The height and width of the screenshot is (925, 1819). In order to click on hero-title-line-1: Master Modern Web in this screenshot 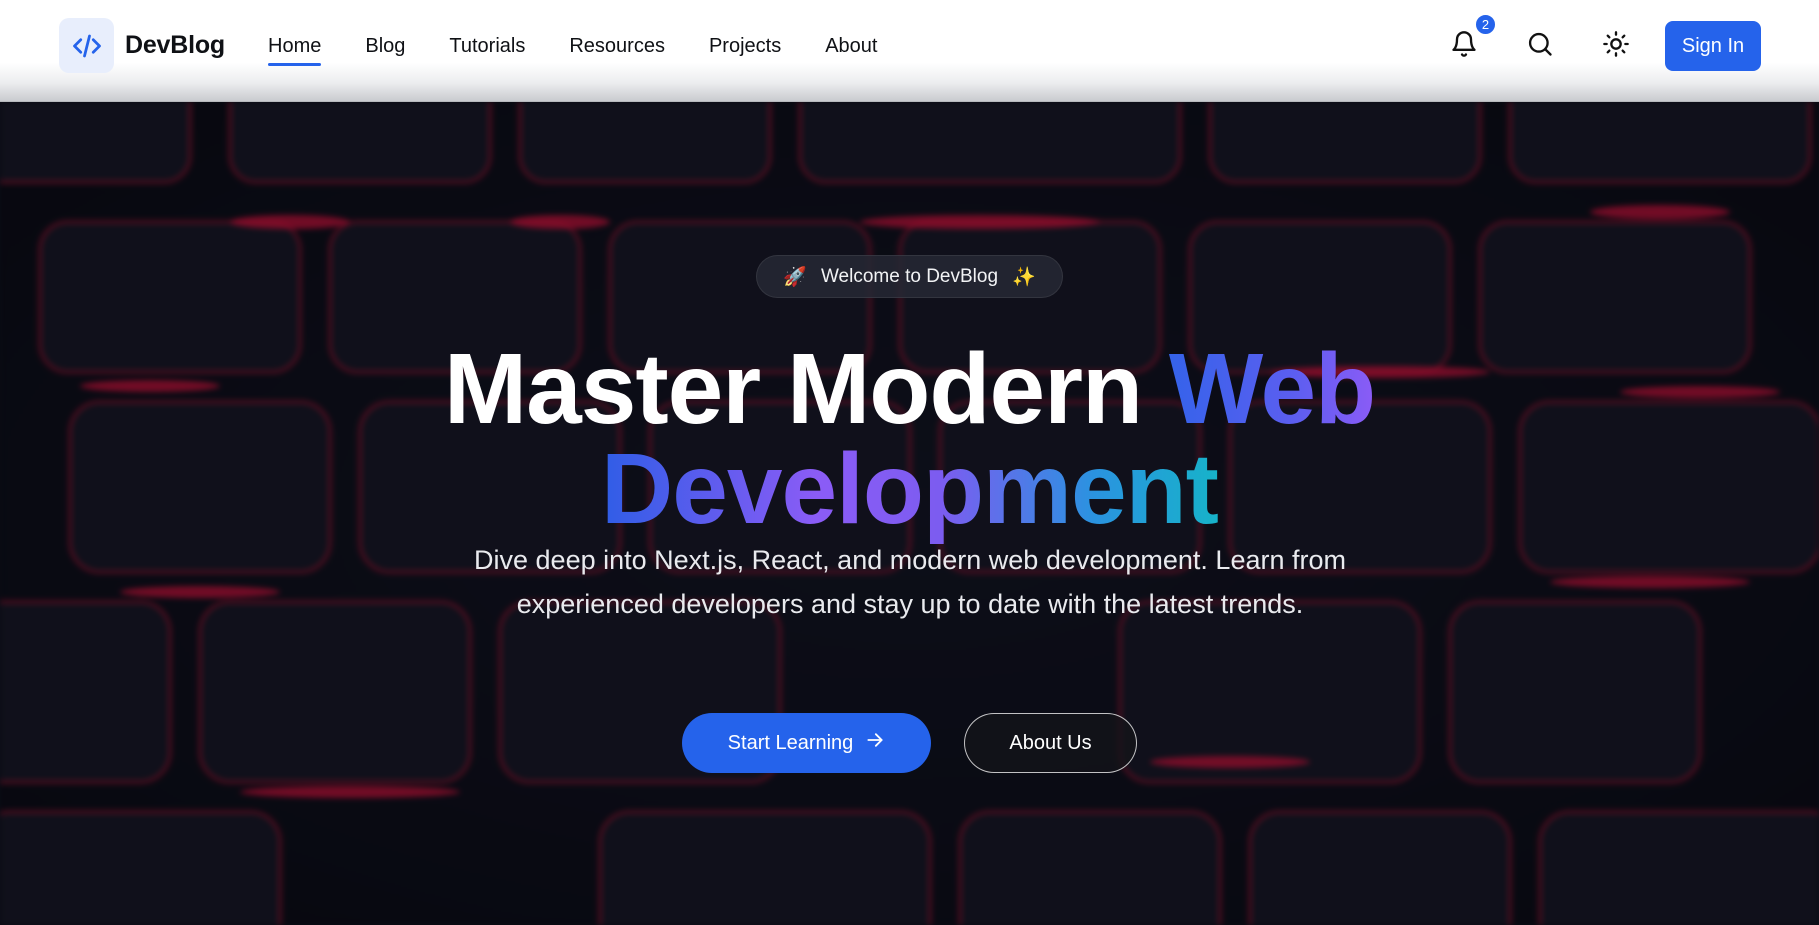, I will do `click(909, 389)`.